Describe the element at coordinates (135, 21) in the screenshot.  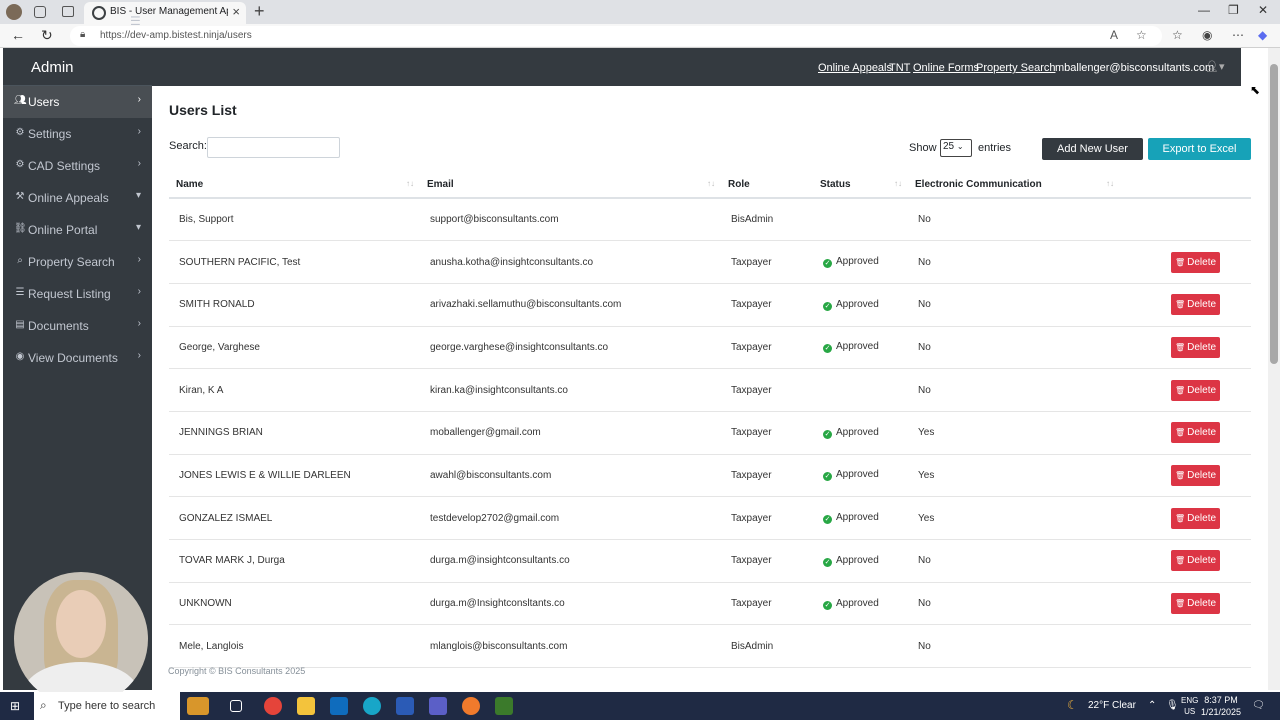
I see `hamburger-menu-icon: ☰` at that location.